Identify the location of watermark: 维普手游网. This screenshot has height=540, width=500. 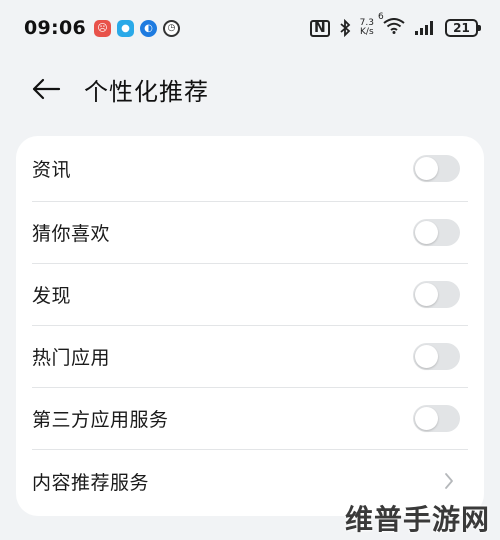
(417, 519).